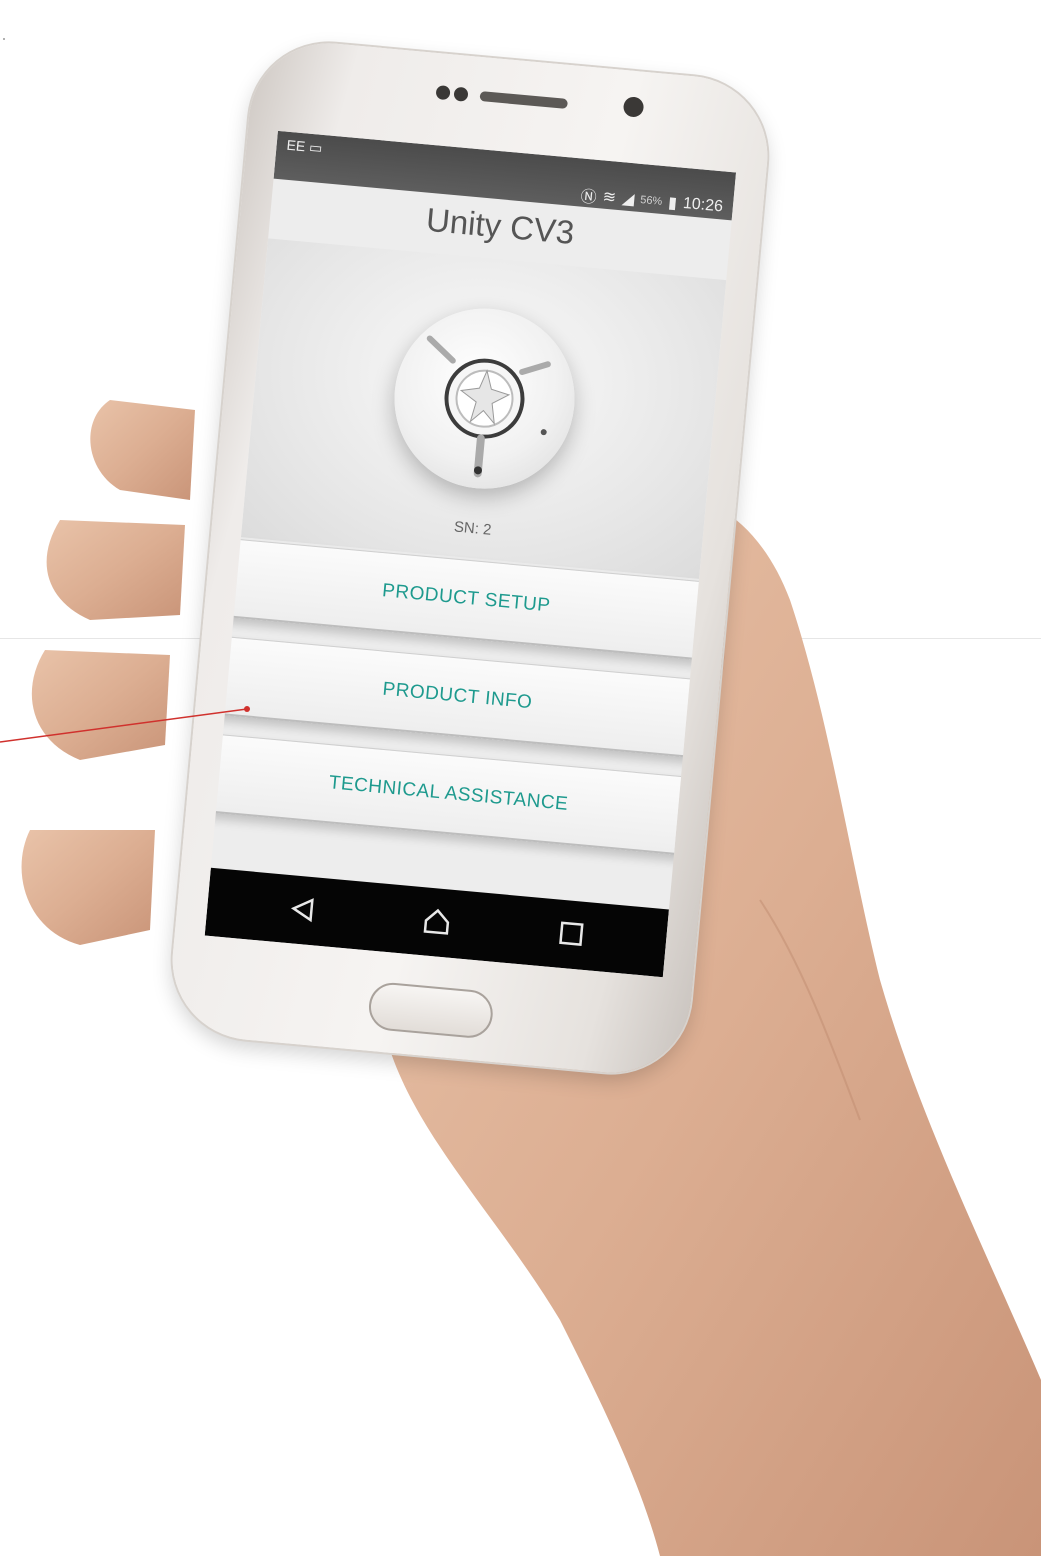 The height and width of the screenshot is (1556, 1041). Describe the element at coordinates (316, 147) in the screenshot. I see `screen-cast-icon: ▭` at that location.